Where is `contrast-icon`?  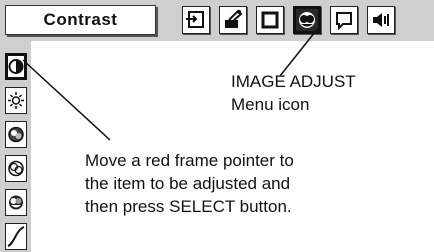
contrast-icon is located at coordinates (16, 66).